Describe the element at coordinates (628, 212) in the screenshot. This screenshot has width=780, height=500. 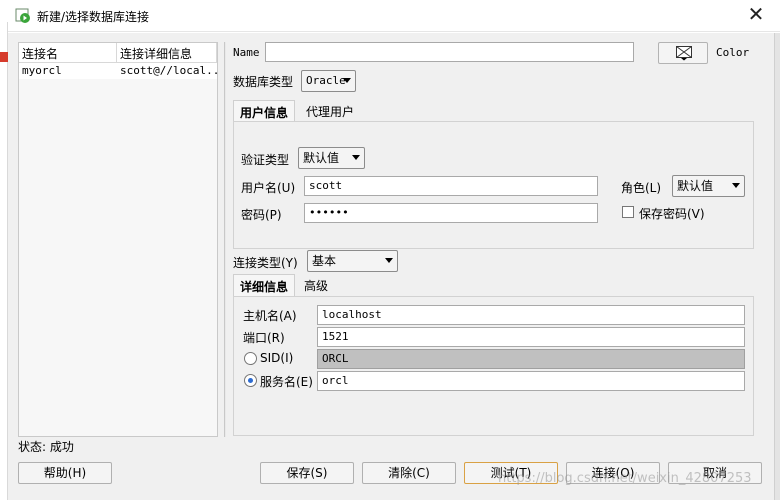
I see `save-password-checkbox` at that location.